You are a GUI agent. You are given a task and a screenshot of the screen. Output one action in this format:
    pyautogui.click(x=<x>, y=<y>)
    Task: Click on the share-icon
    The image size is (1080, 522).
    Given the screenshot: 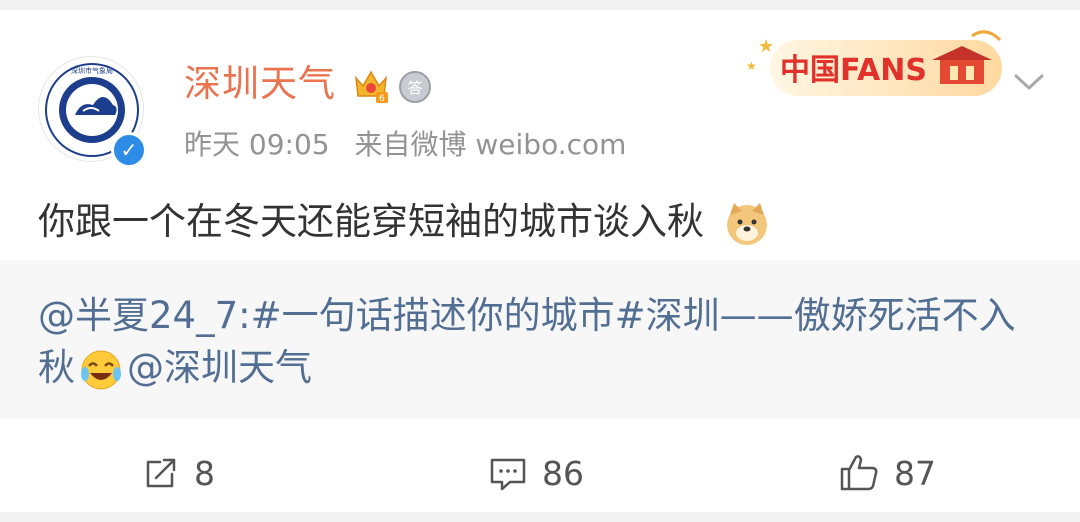 What is the action you would take?
    pyautogui.click(x=161, y=473)
    